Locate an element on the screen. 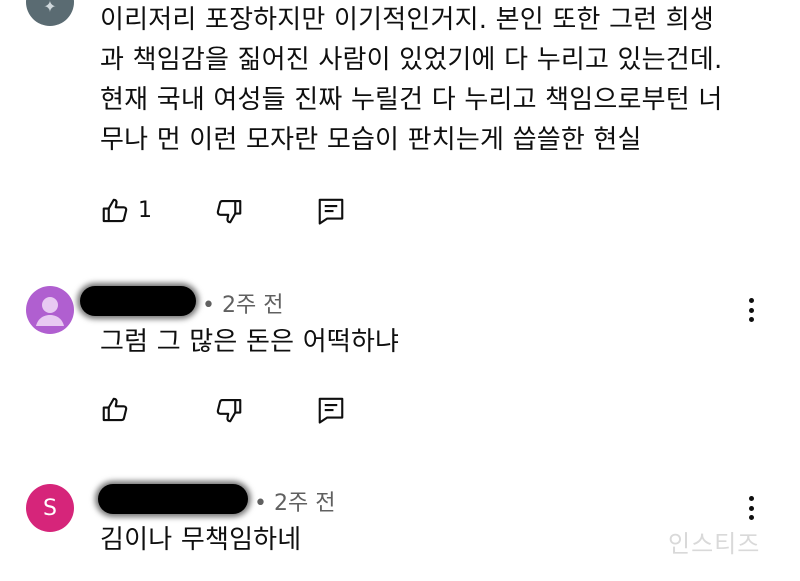 The width and height of the screenshot is (800, 581). avatar: S is located at coordinates (50, 508).